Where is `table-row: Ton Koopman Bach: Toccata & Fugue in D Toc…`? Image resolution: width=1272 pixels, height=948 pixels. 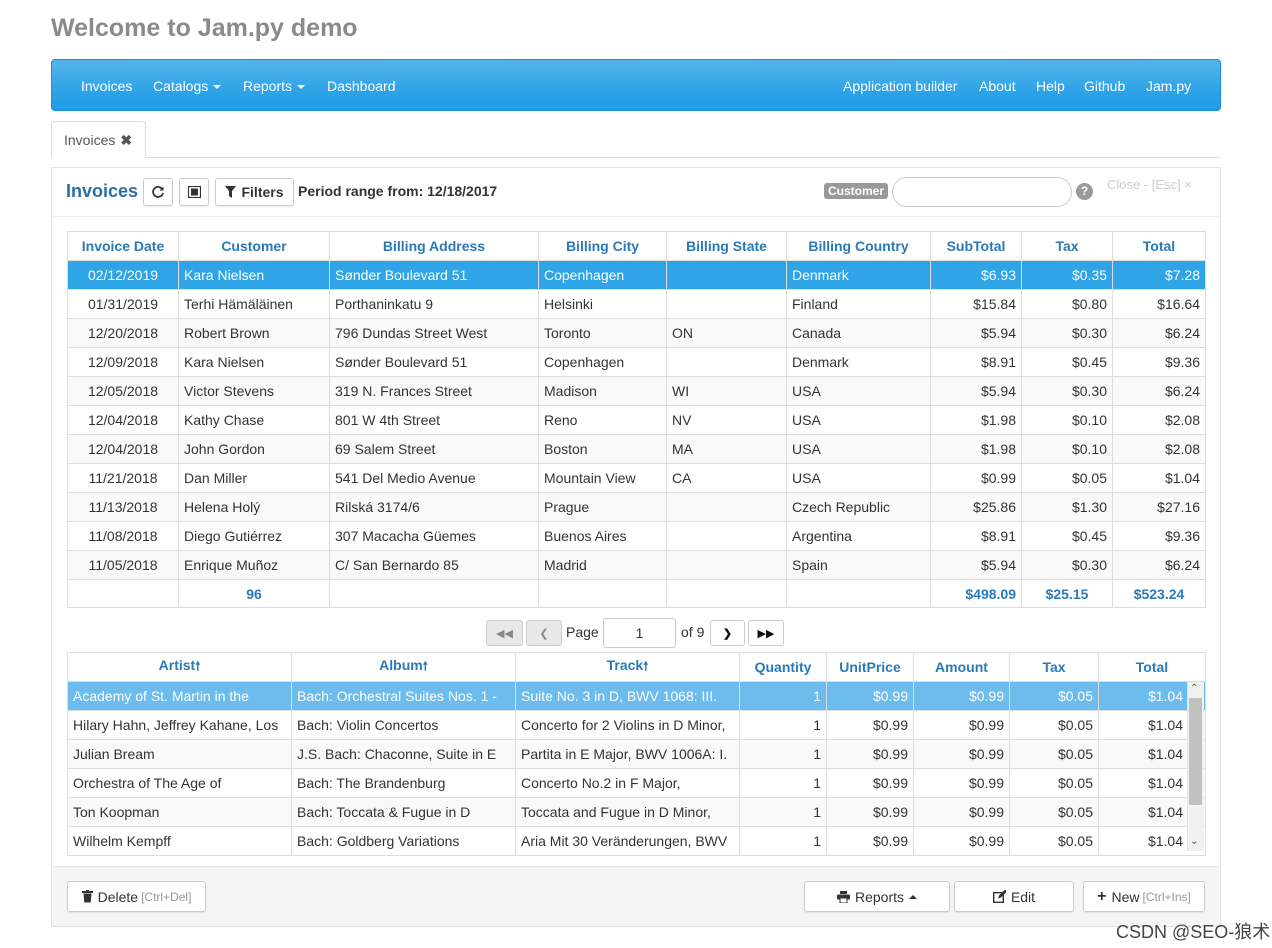
table-row: Ton Koopman Bach: Toccata & Fugue in D Toc… is located at coordinates (636, 812).